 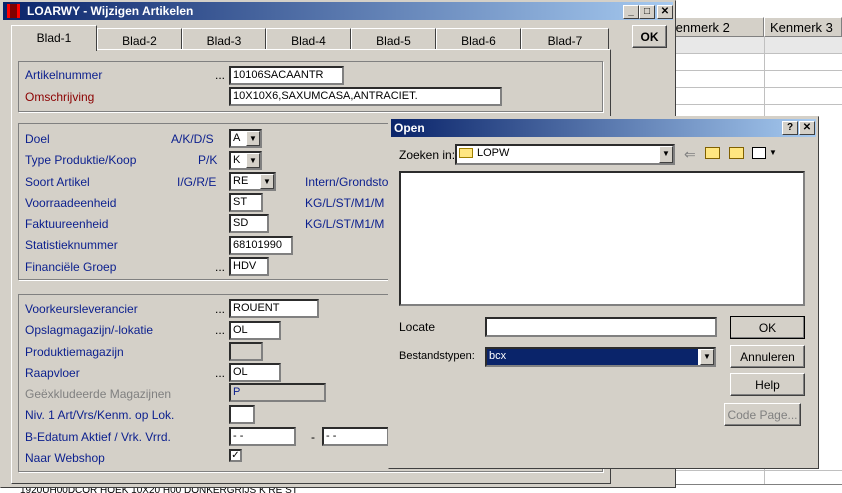 What do you see at coordinates (417, 327) in the screenshot?
I see `locate-label: Locate` at bounding box center [417, 327].